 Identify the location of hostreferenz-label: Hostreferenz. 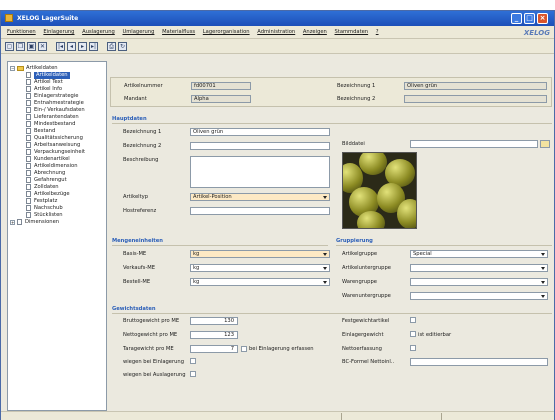
(140, 211).